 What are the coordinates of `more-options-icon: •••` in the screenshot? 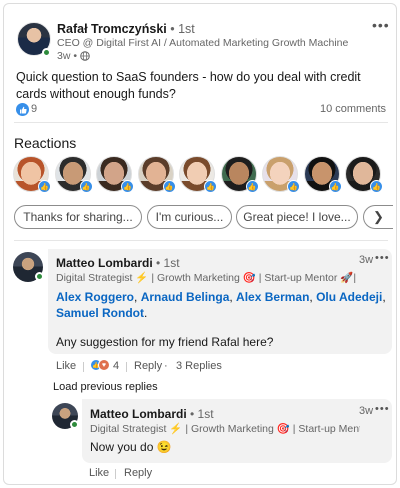 It's located at (381, 25).